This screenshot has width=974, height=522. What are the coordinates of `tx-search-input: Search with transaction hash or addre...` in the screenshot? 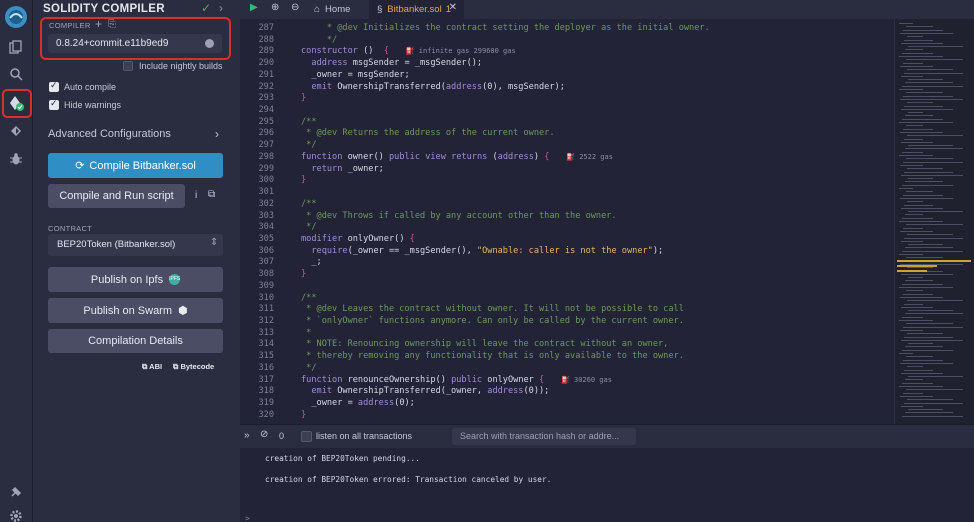 It's located at (544, 436).